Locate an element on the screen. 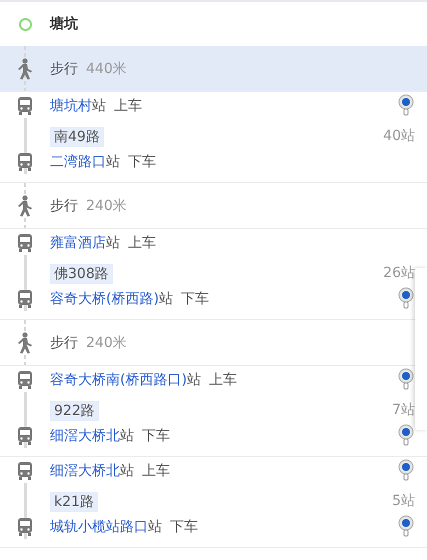  start-point-icon is located at coordinates (25, 24).